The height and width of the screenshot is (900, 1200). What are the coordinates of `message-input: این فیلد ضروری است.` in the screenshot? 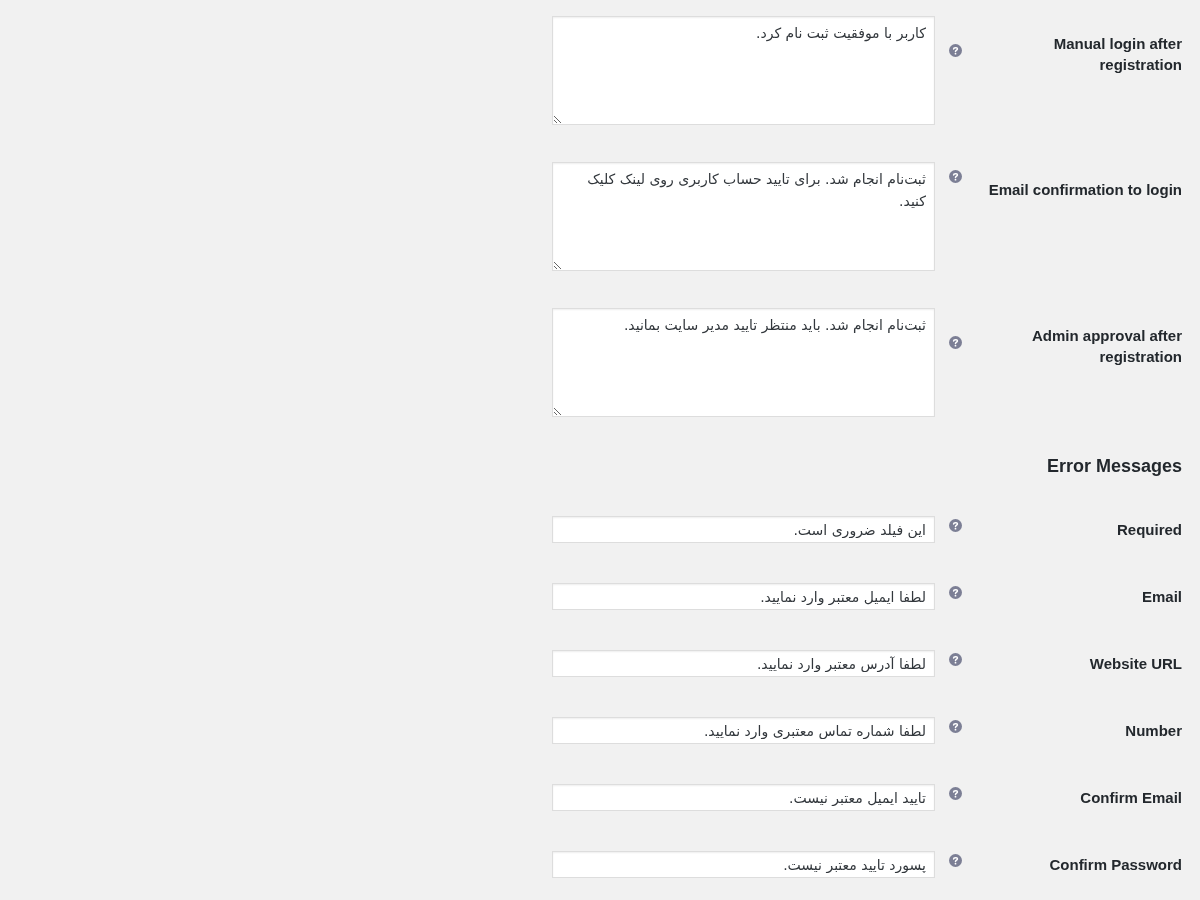 It's located at (743, 529).